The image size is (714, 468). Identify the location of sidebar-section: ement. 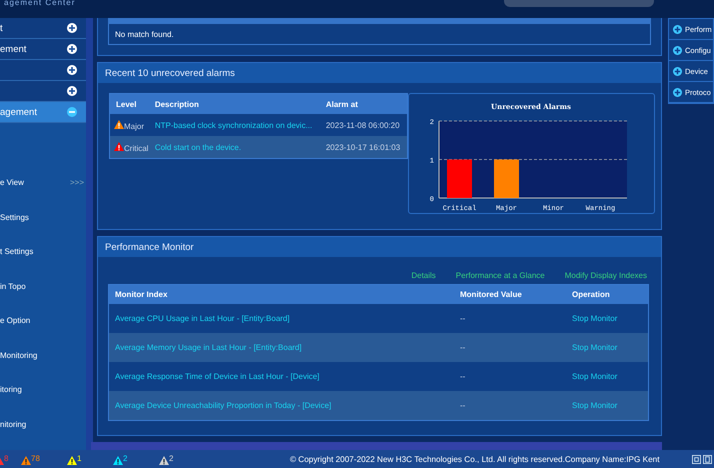
(43, 49).